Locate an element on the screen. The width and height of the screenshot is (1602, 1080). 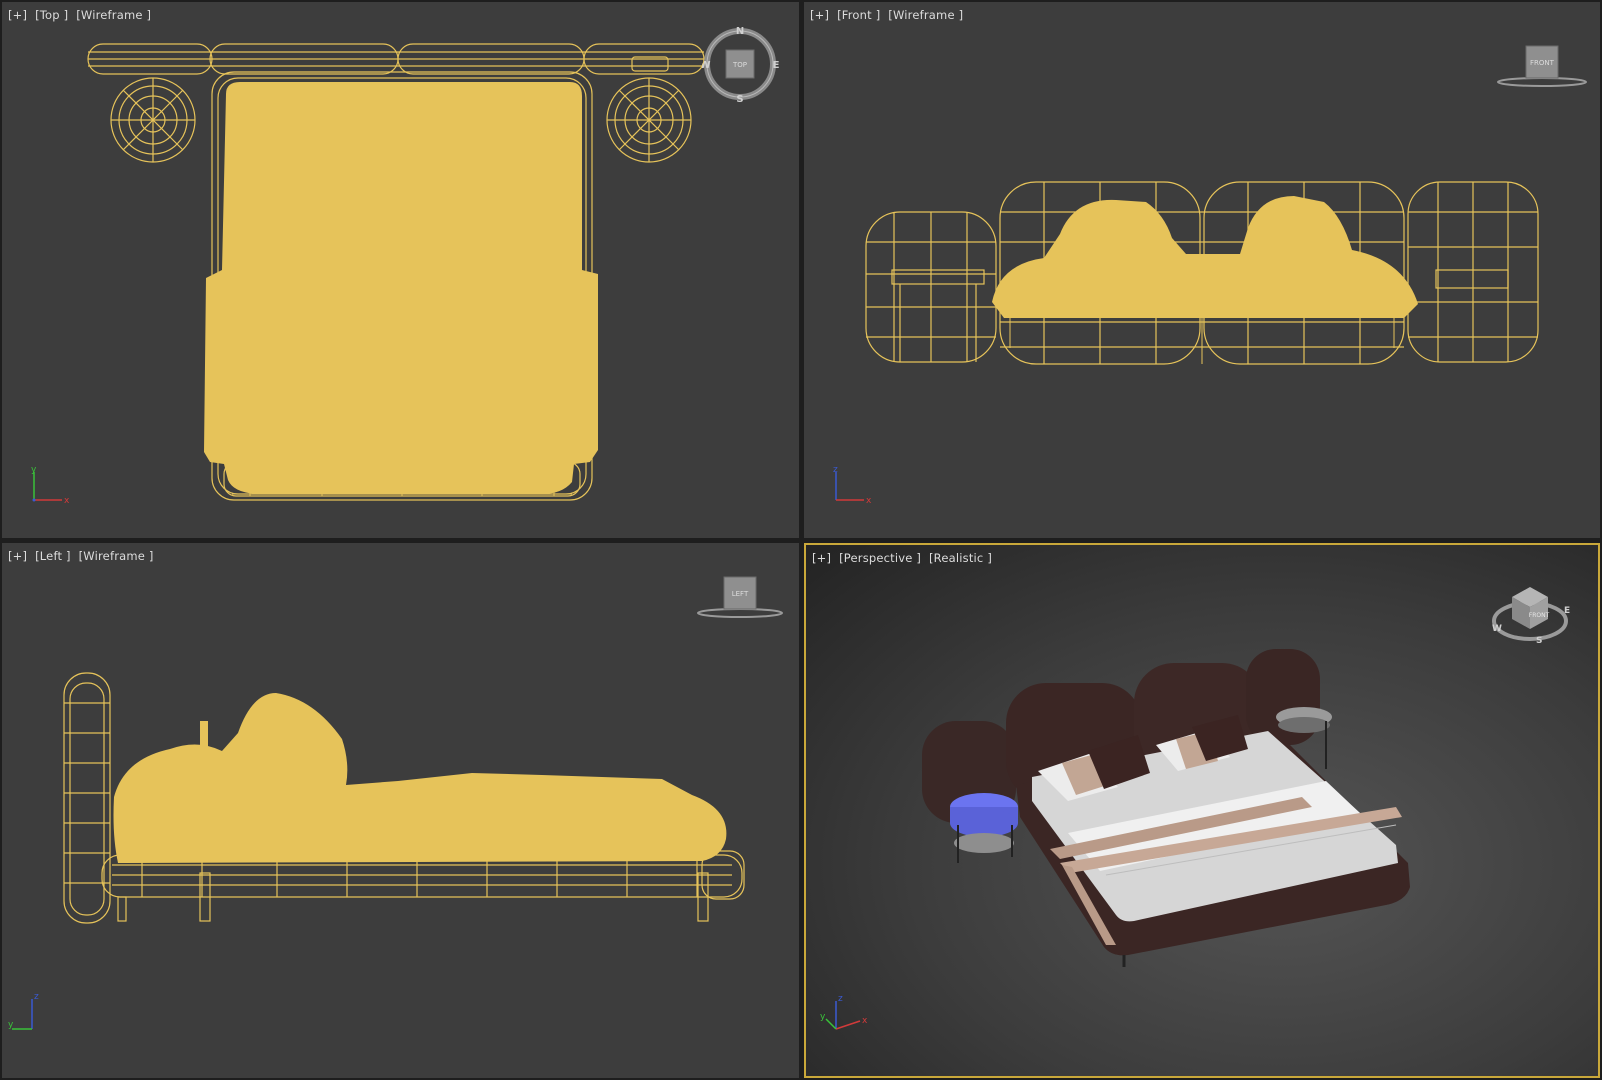
axis-gizmo-icon: y x is located at coordinates (50, 485).